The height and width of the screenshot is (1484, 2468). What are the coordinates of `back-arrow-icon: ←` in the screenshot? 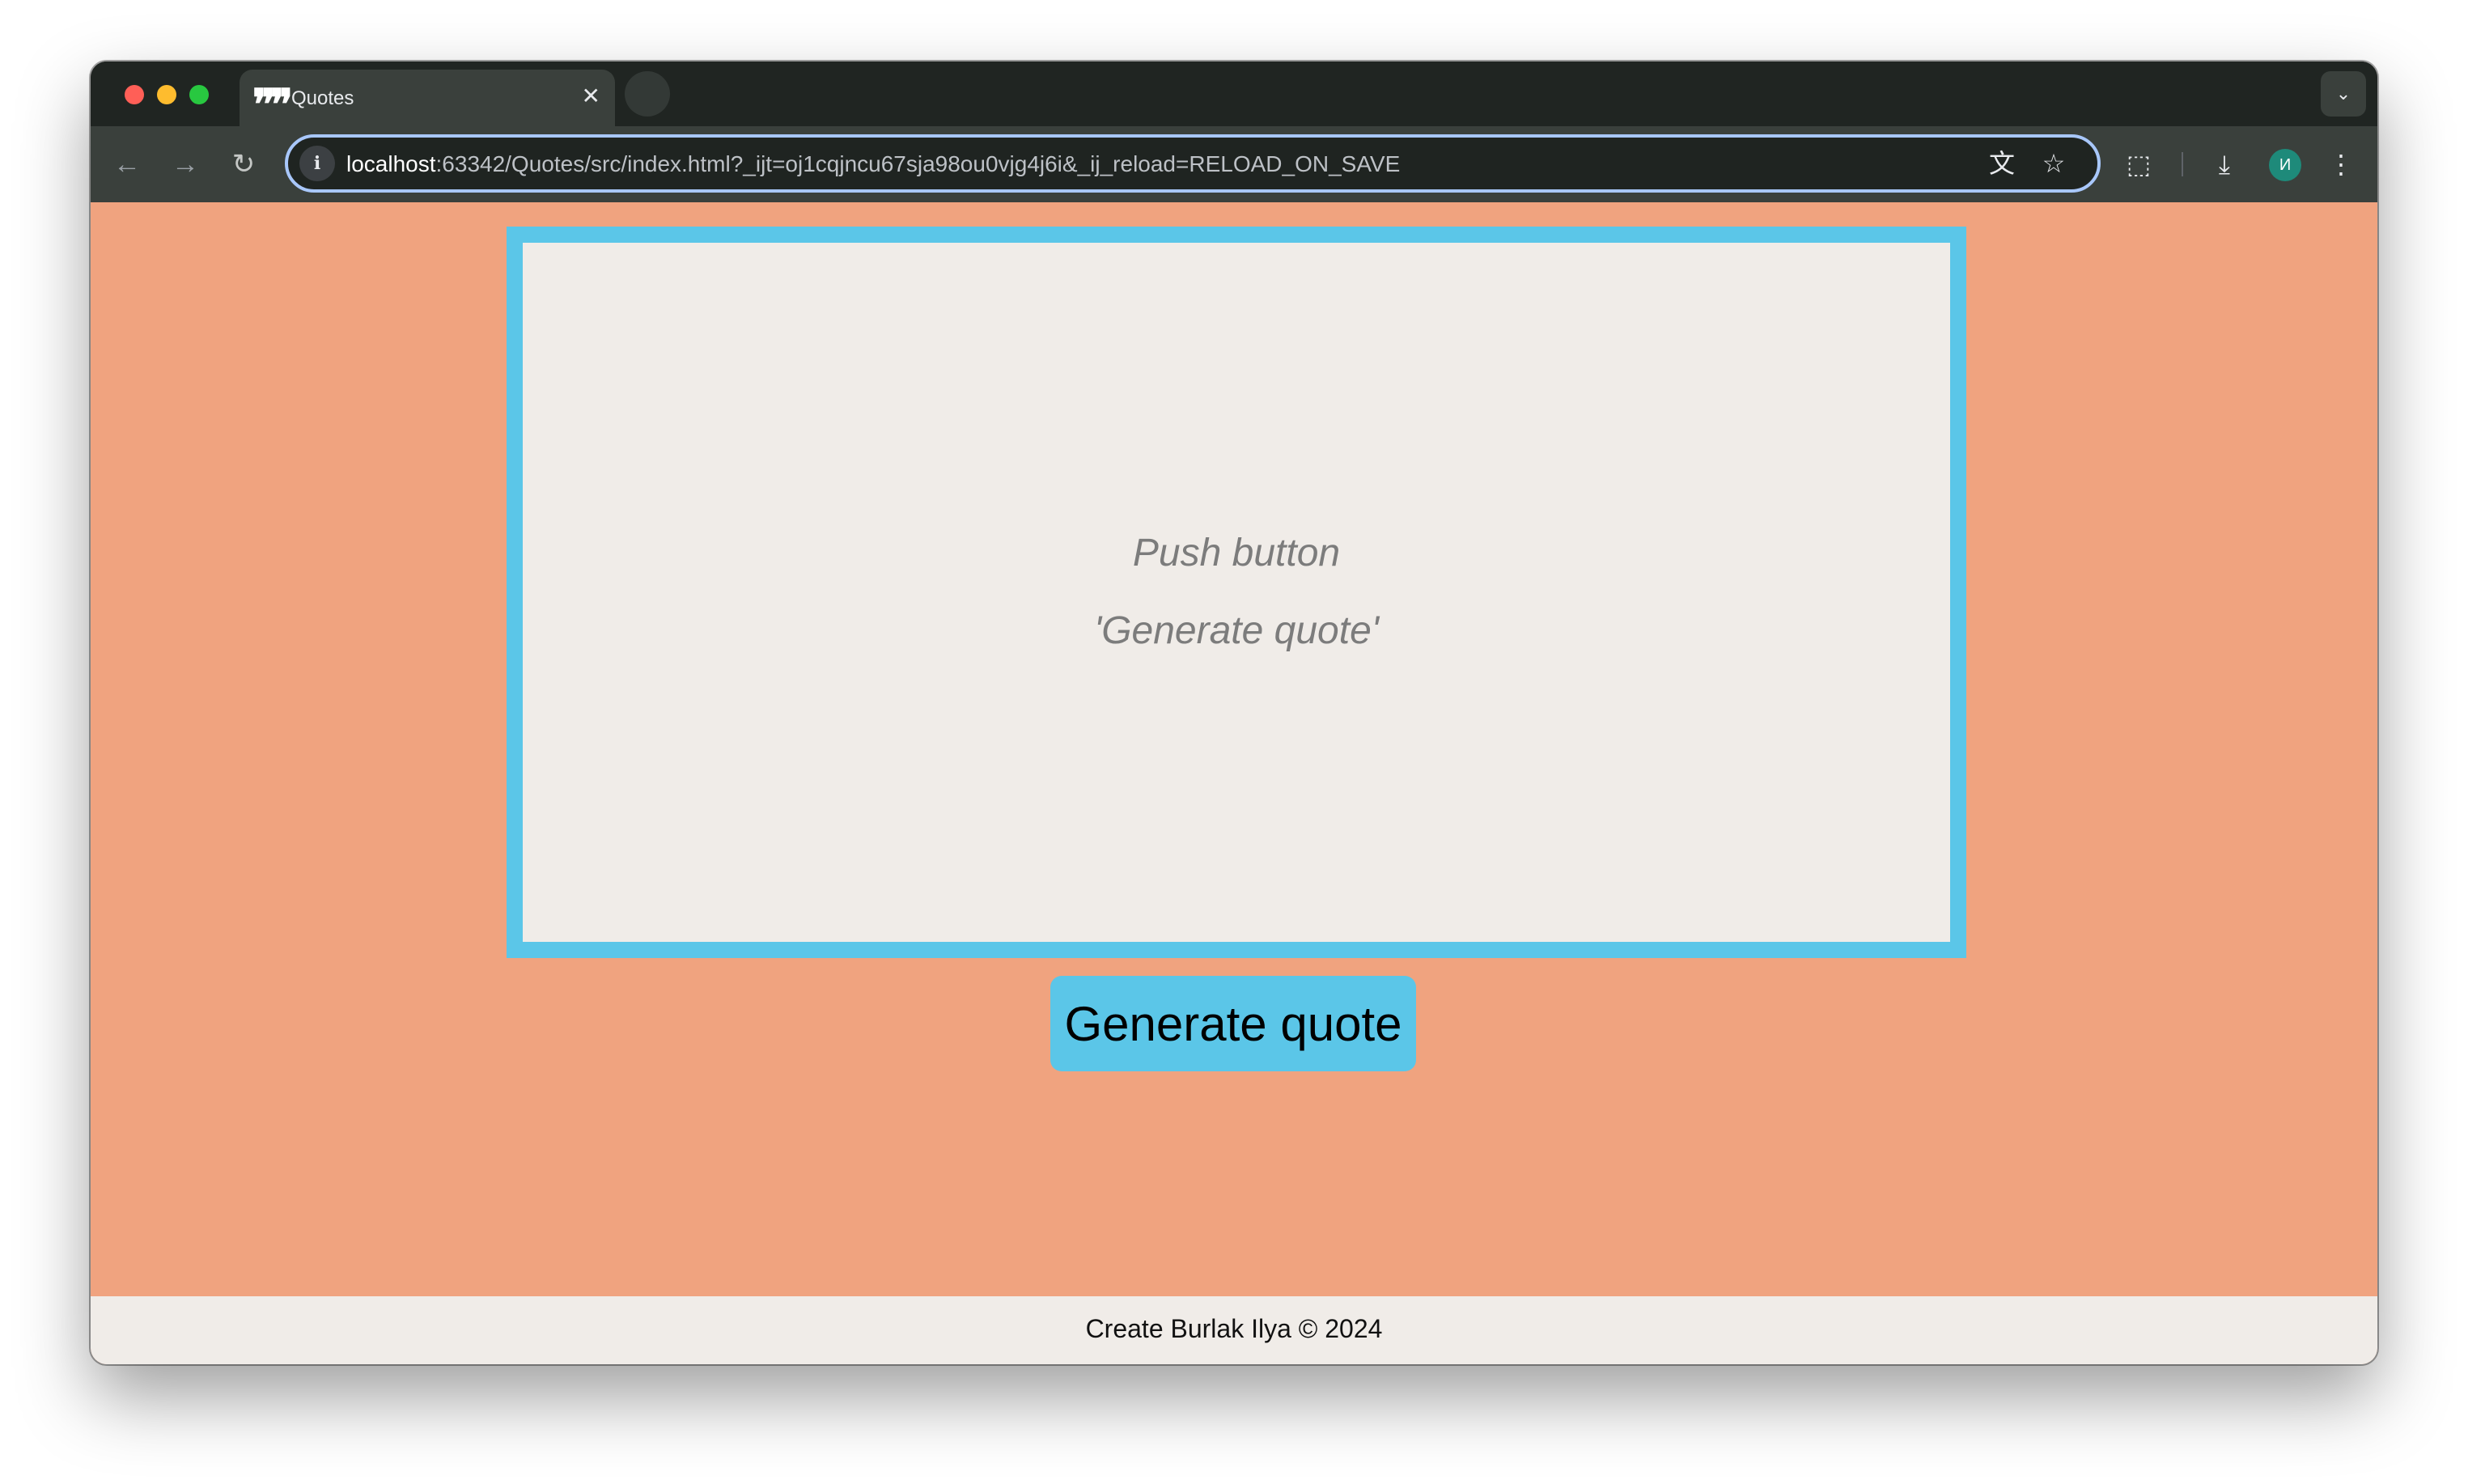 It's located at (127, 165).